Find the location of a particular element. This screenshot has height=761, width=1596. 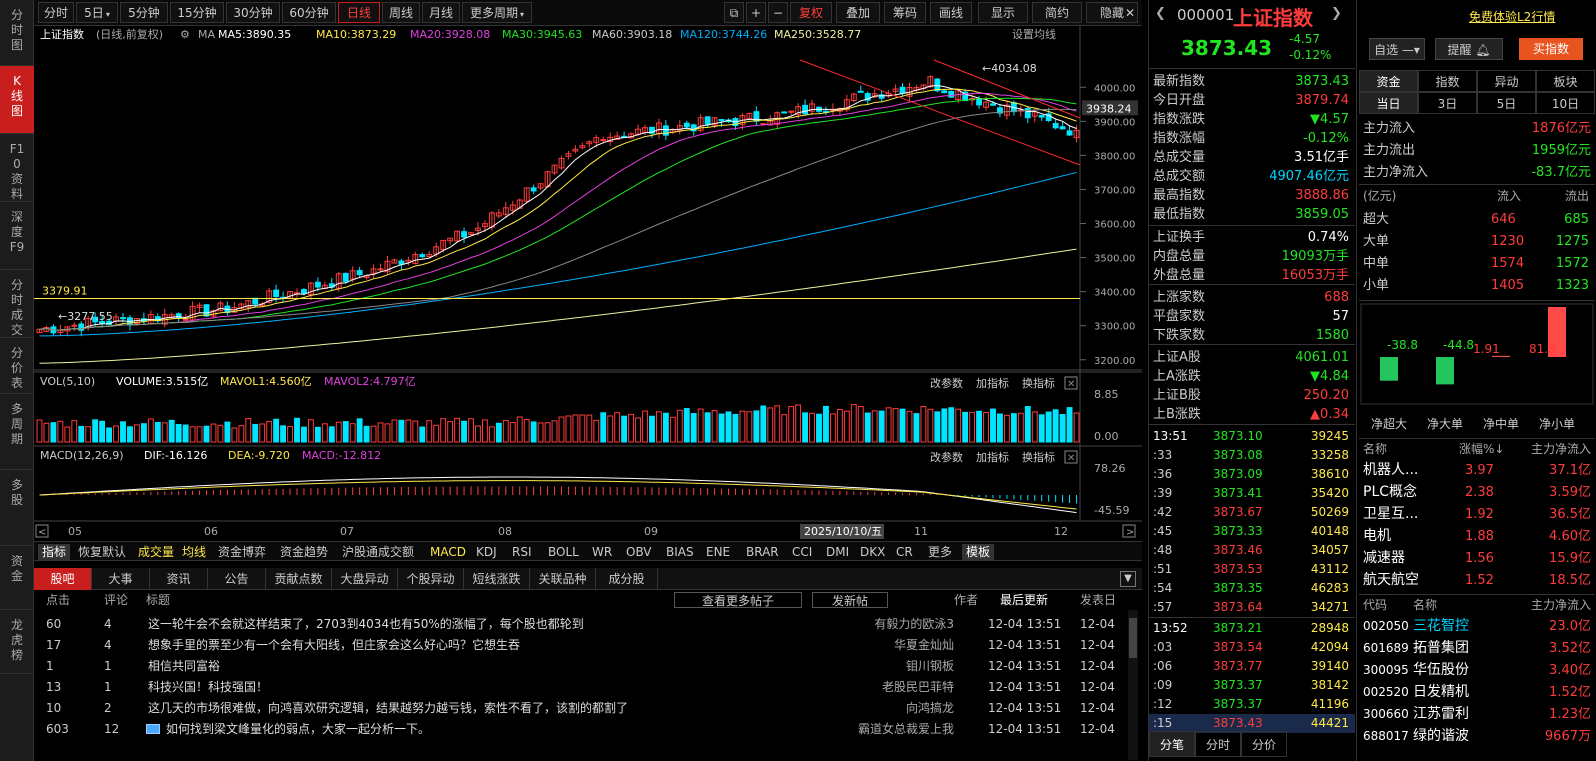

news-tab-0: 股吧 is located at coordinates (63, 579).